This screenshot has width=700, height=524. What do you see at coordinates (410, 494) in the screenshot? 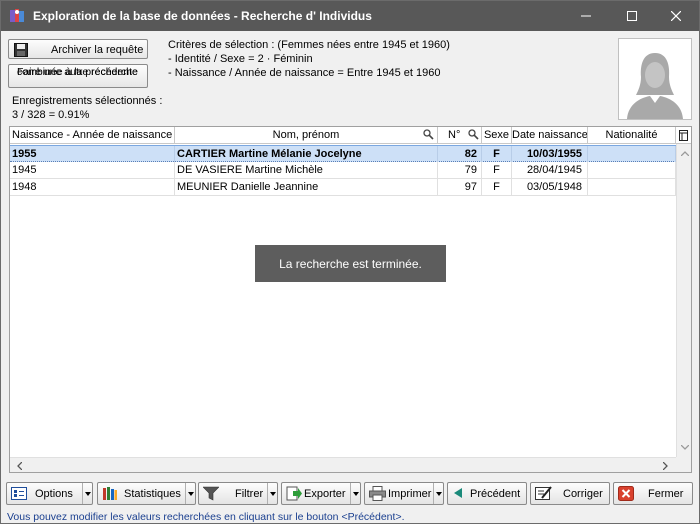
I see `imprimer-label: Imprimer` at bounding box center [410, 494].